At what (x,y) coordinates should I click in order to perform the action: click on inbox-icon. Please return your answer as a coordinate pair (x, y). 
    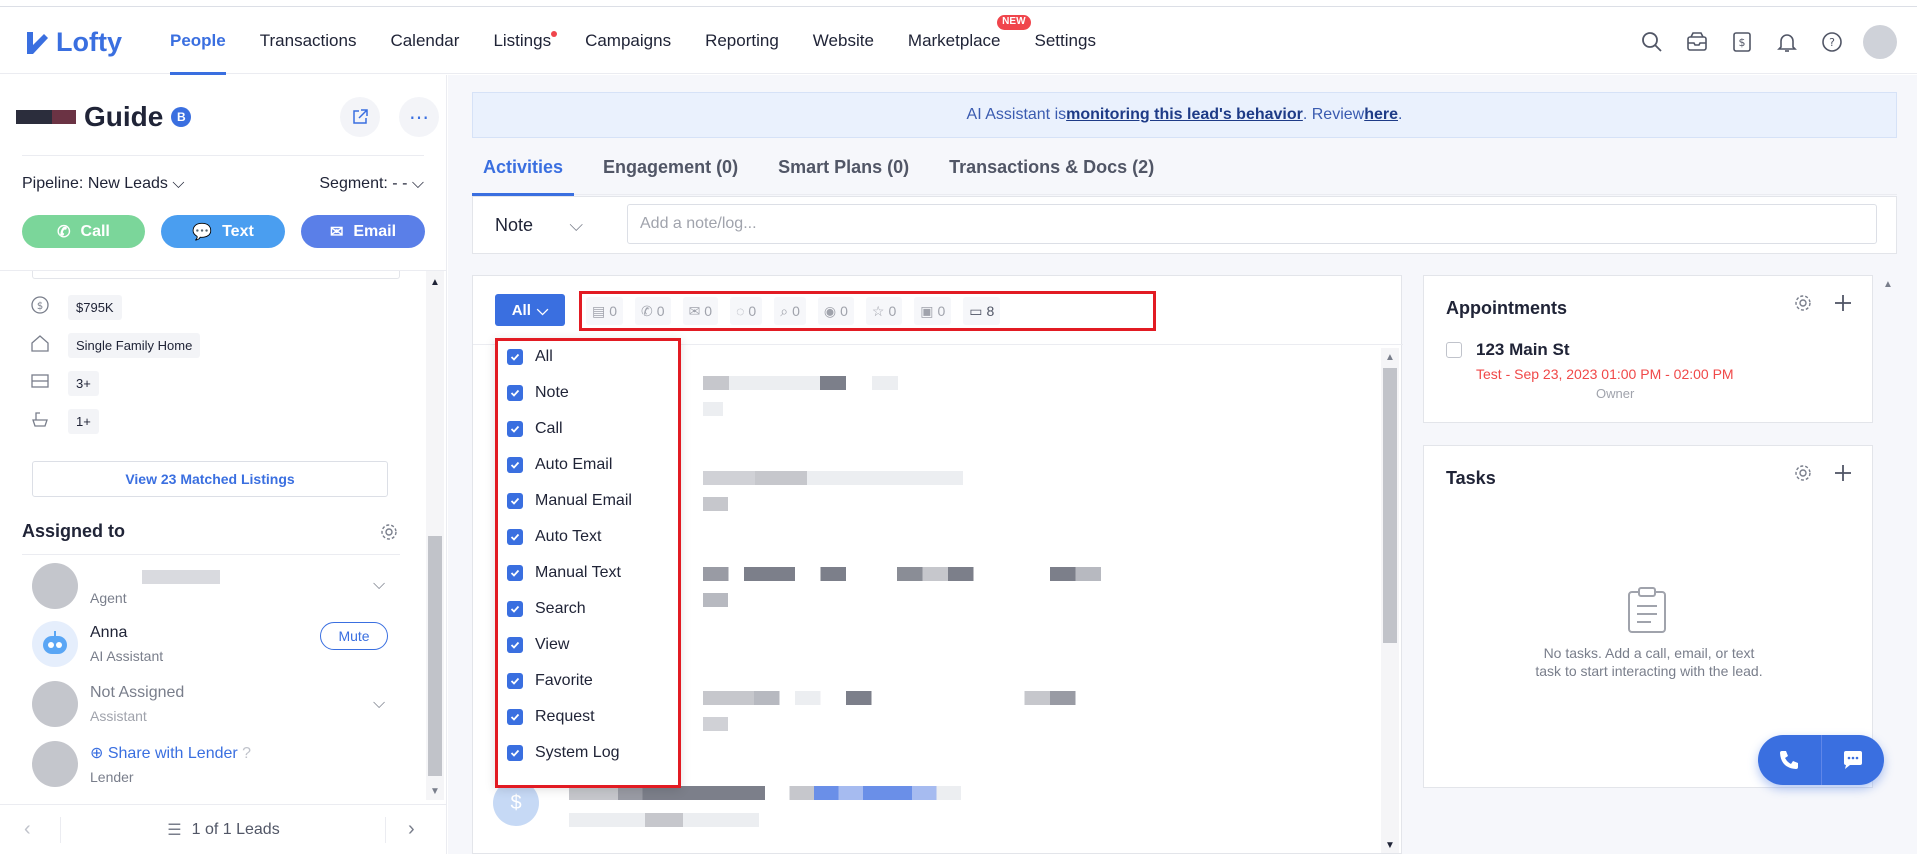
    Looking at the image, I should click on (1697, 42).